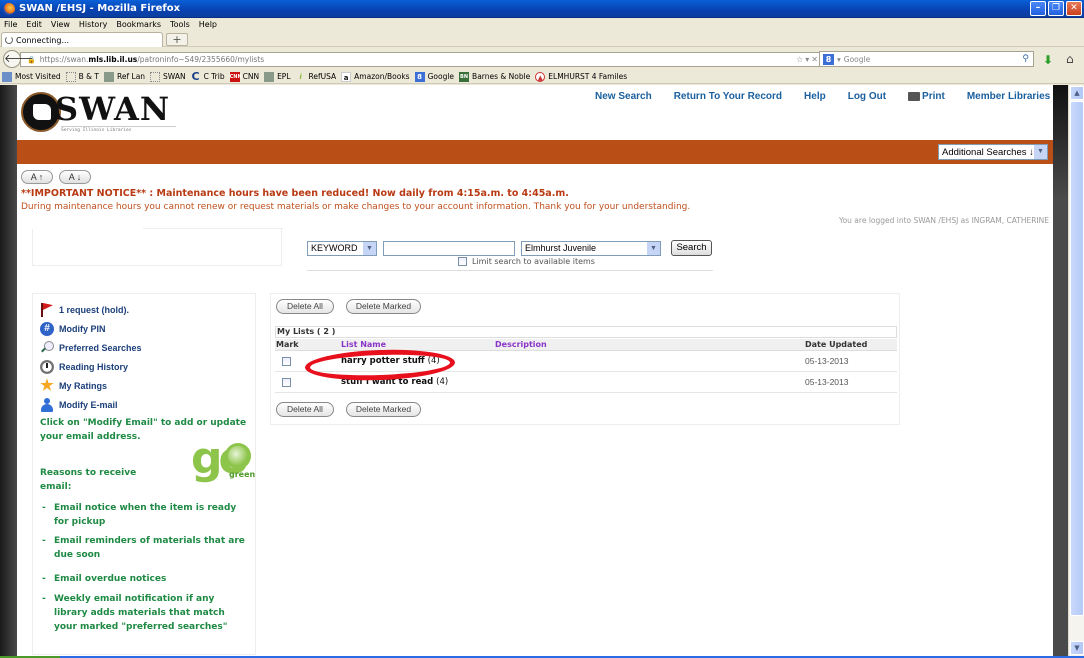 This screenshot has height=658, width=1084. What do you see at coordinates (383, 361) in the screenshot?
I see `list-name: harry potter stuff` at bounding box center [383, 361].